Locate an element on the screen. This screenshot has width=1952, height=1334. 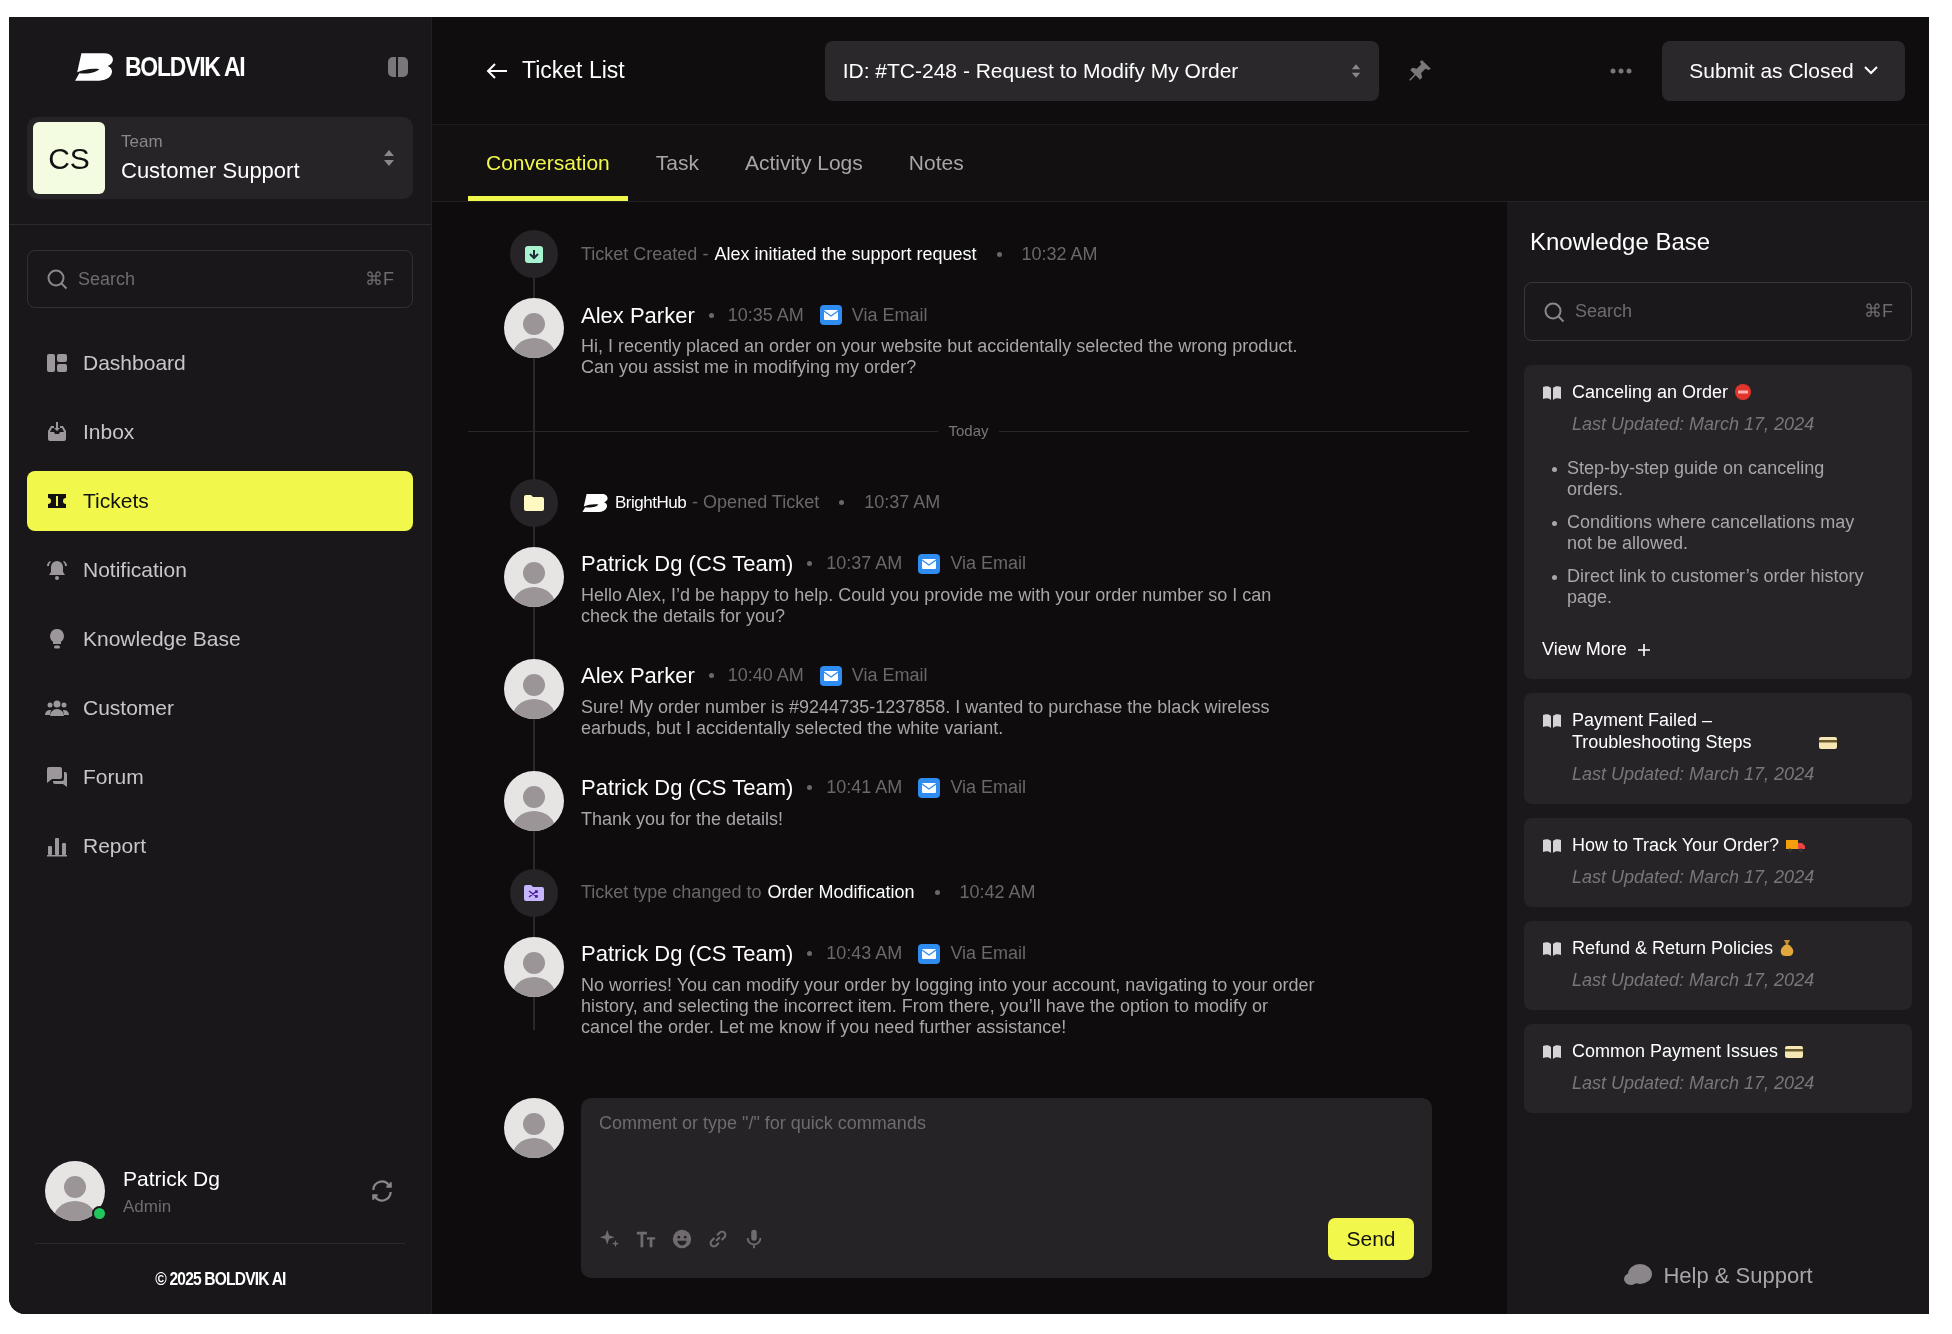
message-text: Hello Alex, I’d be happy to help. Could you provide me with your order number so I can check the details for you? is located at coordinates (927, 605).